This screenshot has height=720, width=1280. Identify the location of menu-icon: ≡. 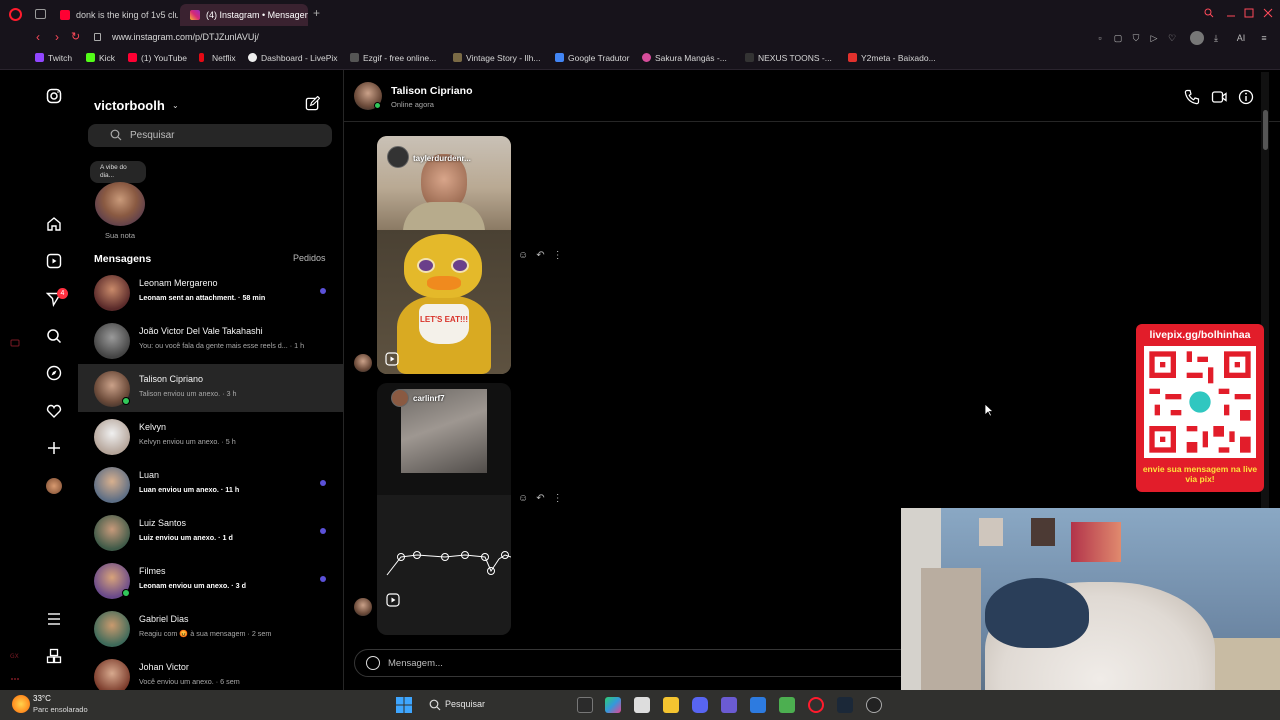
(1264, 38).